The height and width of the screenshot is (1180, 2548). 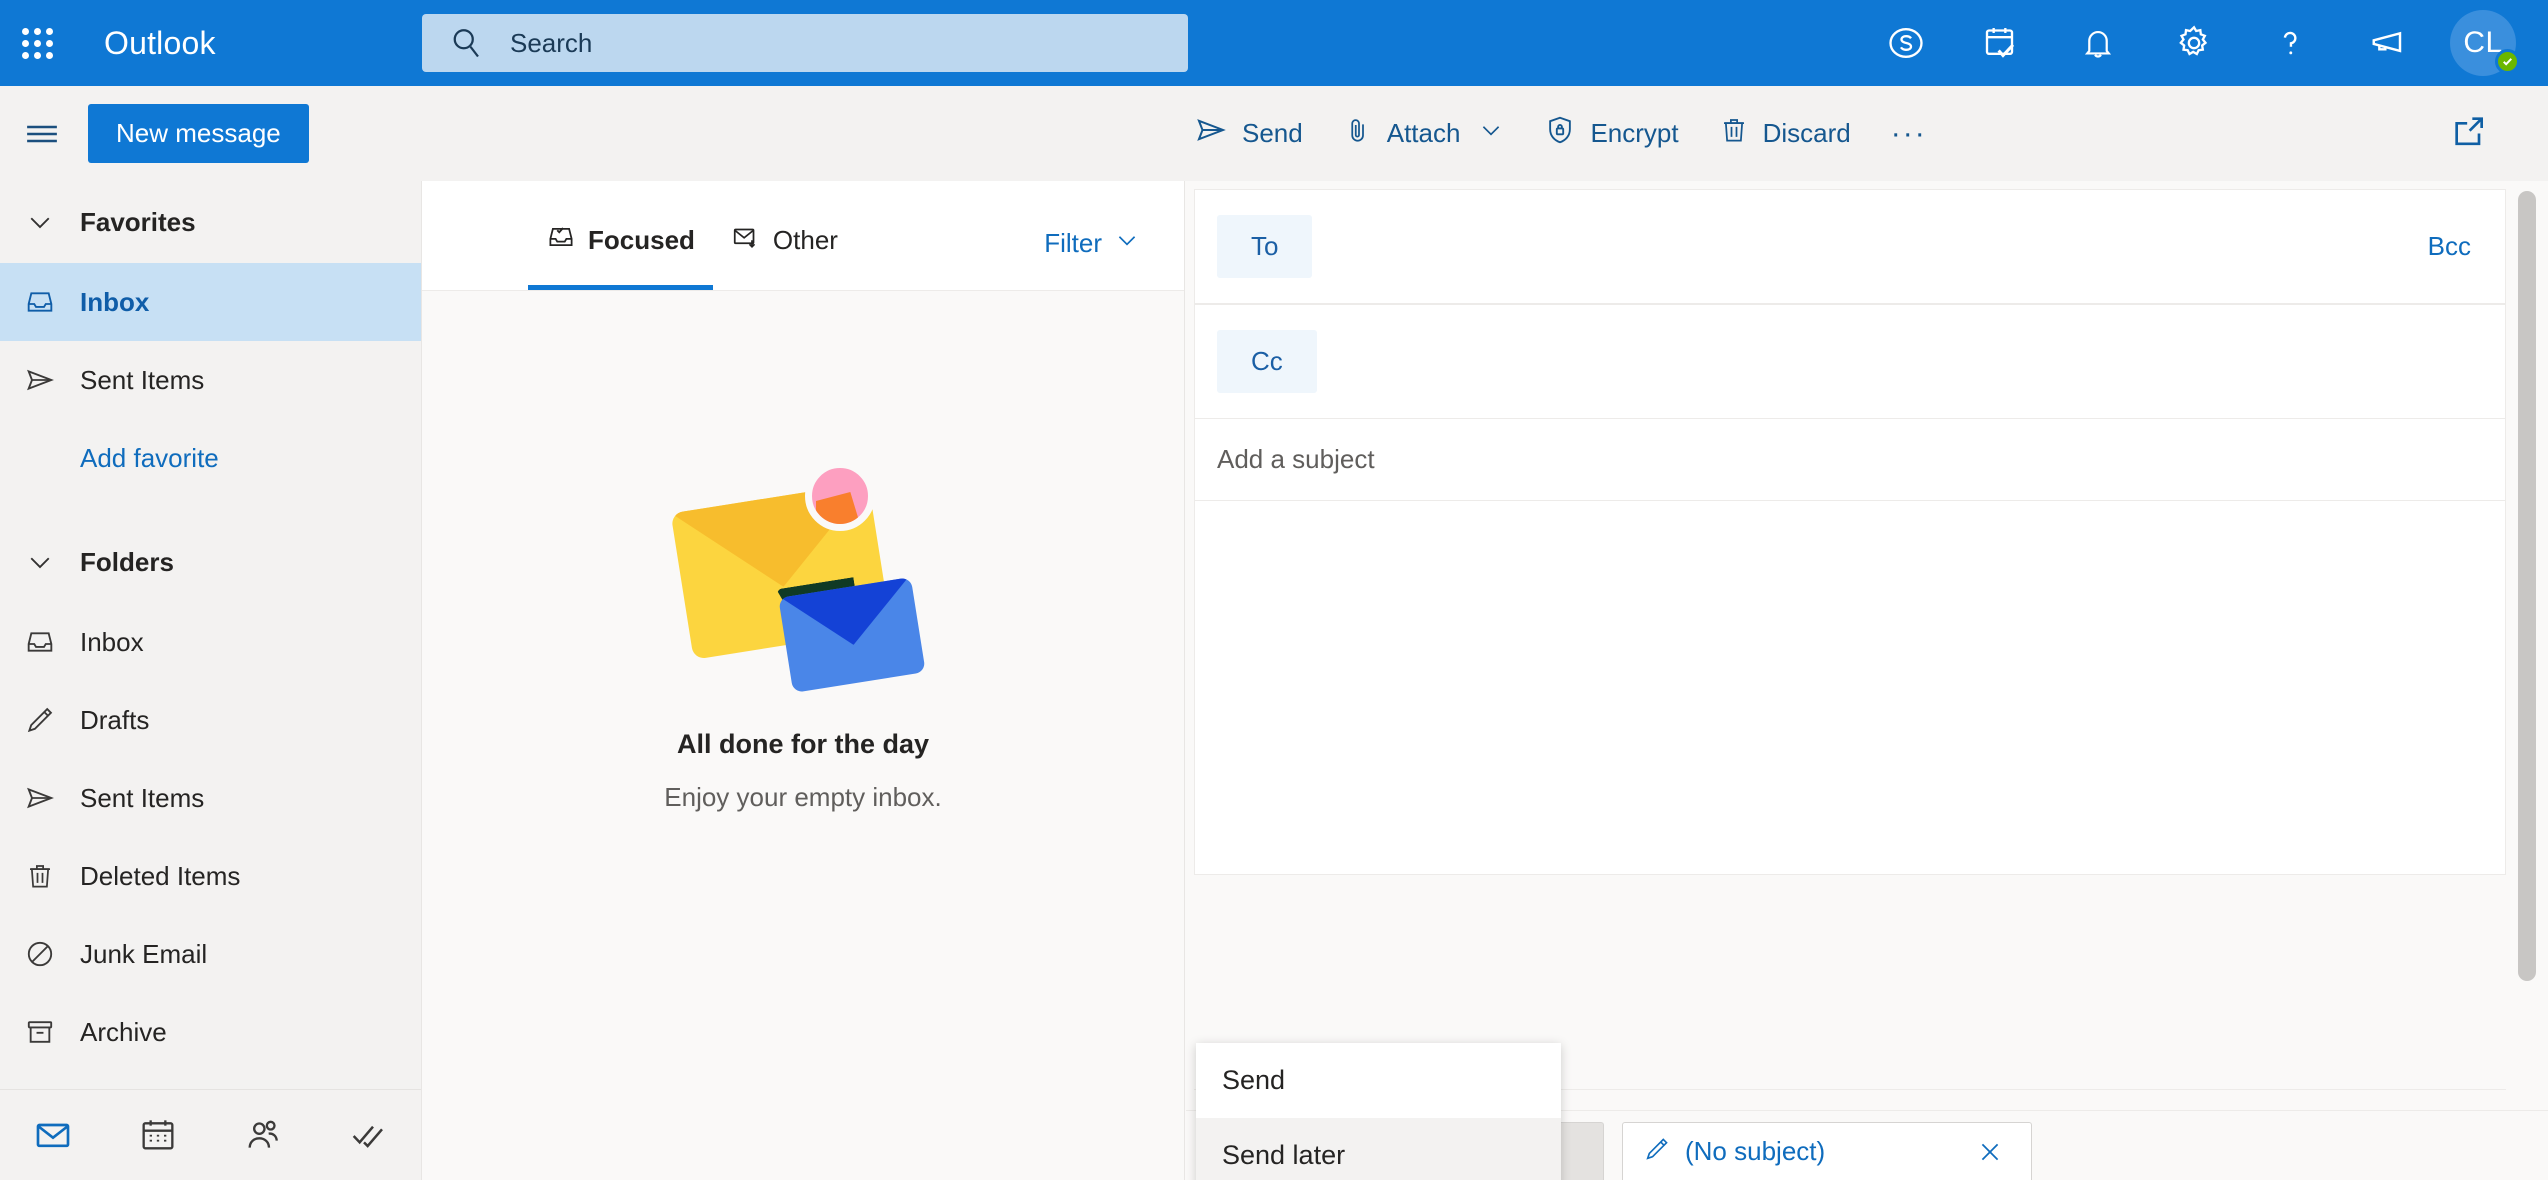 I want to click on attach-command-button: Attach, so click(x=1424, y=134).